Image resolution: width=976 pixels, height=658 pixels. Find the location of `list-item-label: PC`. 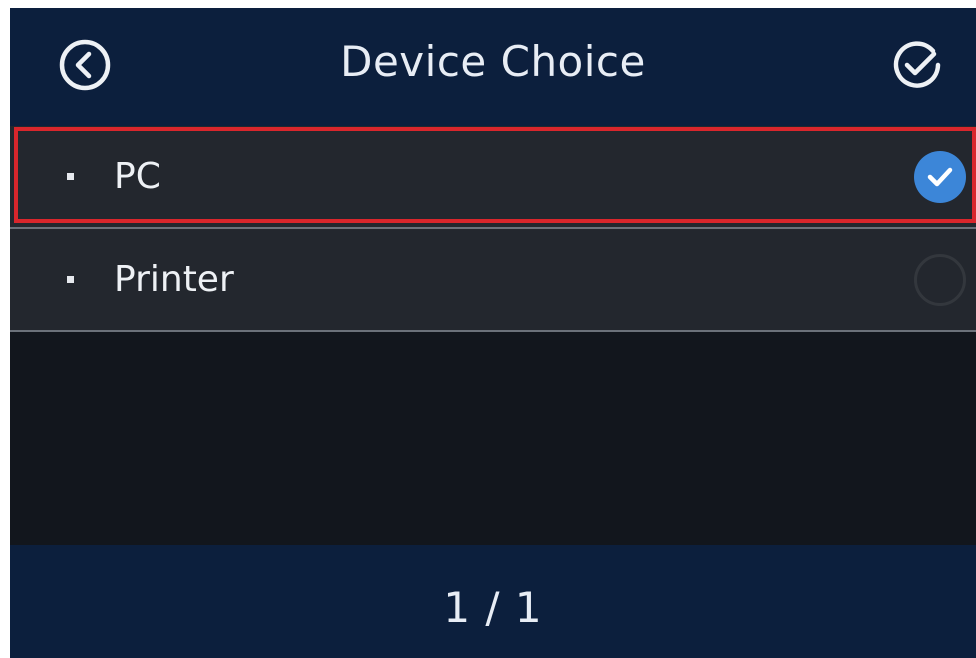

list-item-label: PC is located at coordinates (137, 176).